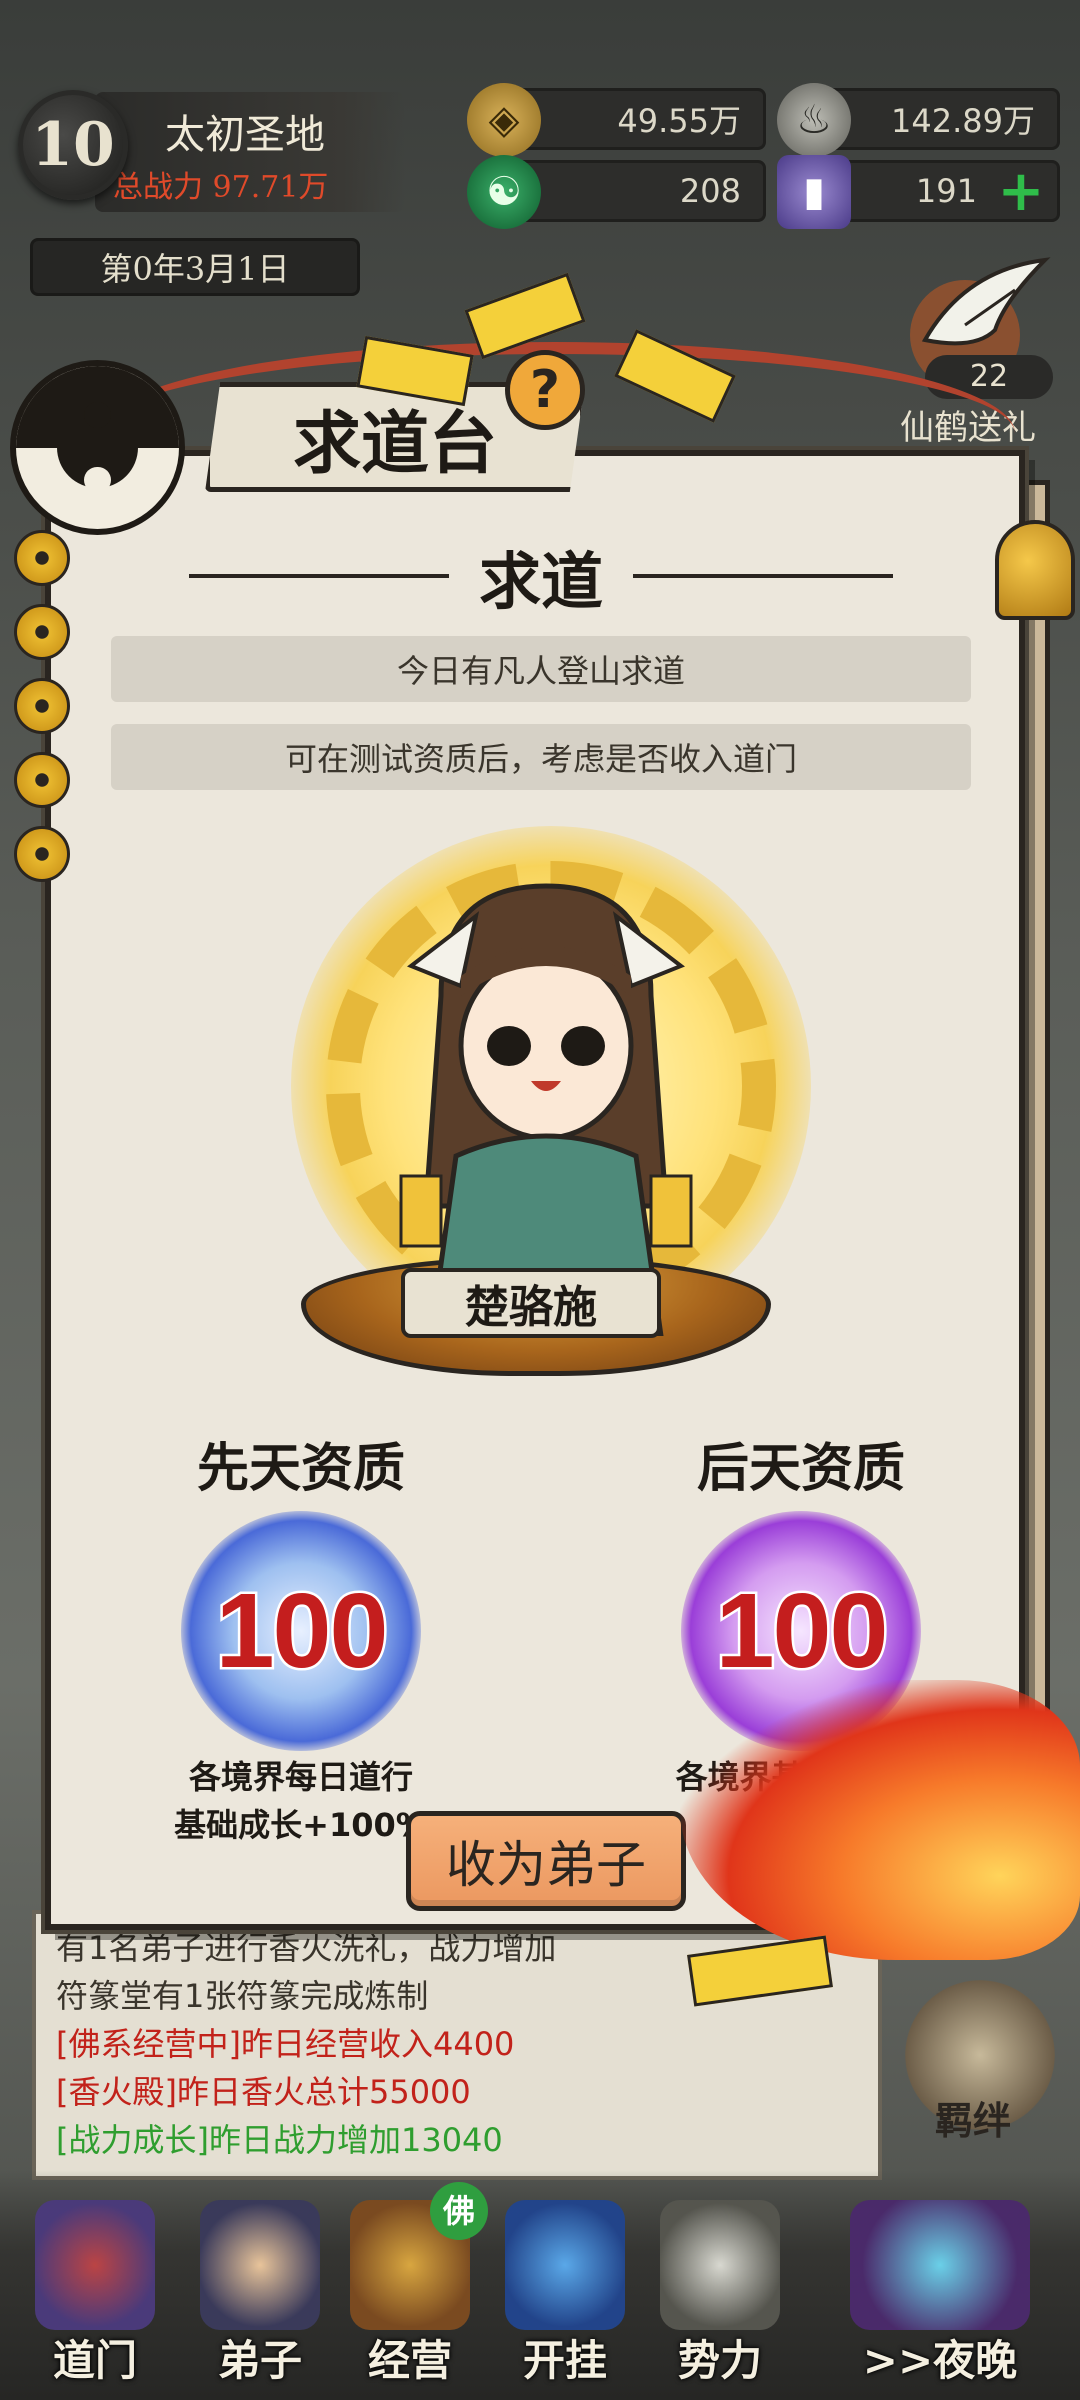 The image size is (1080, 2400). I want to click on log-line: [战力成长]昨日战力增加13040, so click(279, 2140).